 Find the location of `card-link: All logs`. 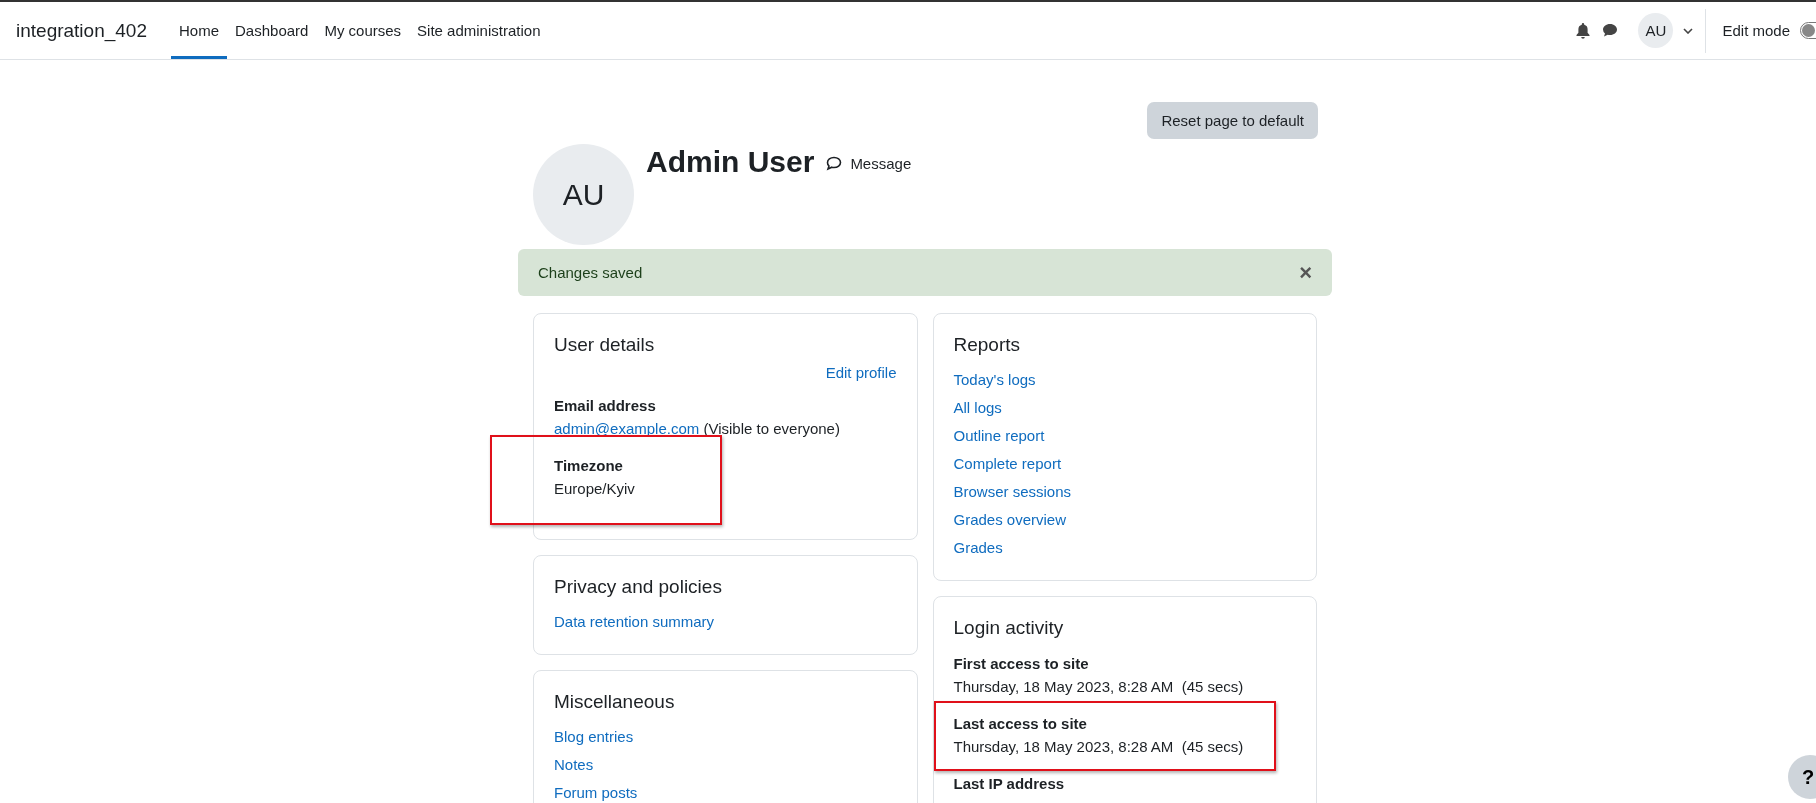

card-link: All logs is located at coordinates (977, 407).